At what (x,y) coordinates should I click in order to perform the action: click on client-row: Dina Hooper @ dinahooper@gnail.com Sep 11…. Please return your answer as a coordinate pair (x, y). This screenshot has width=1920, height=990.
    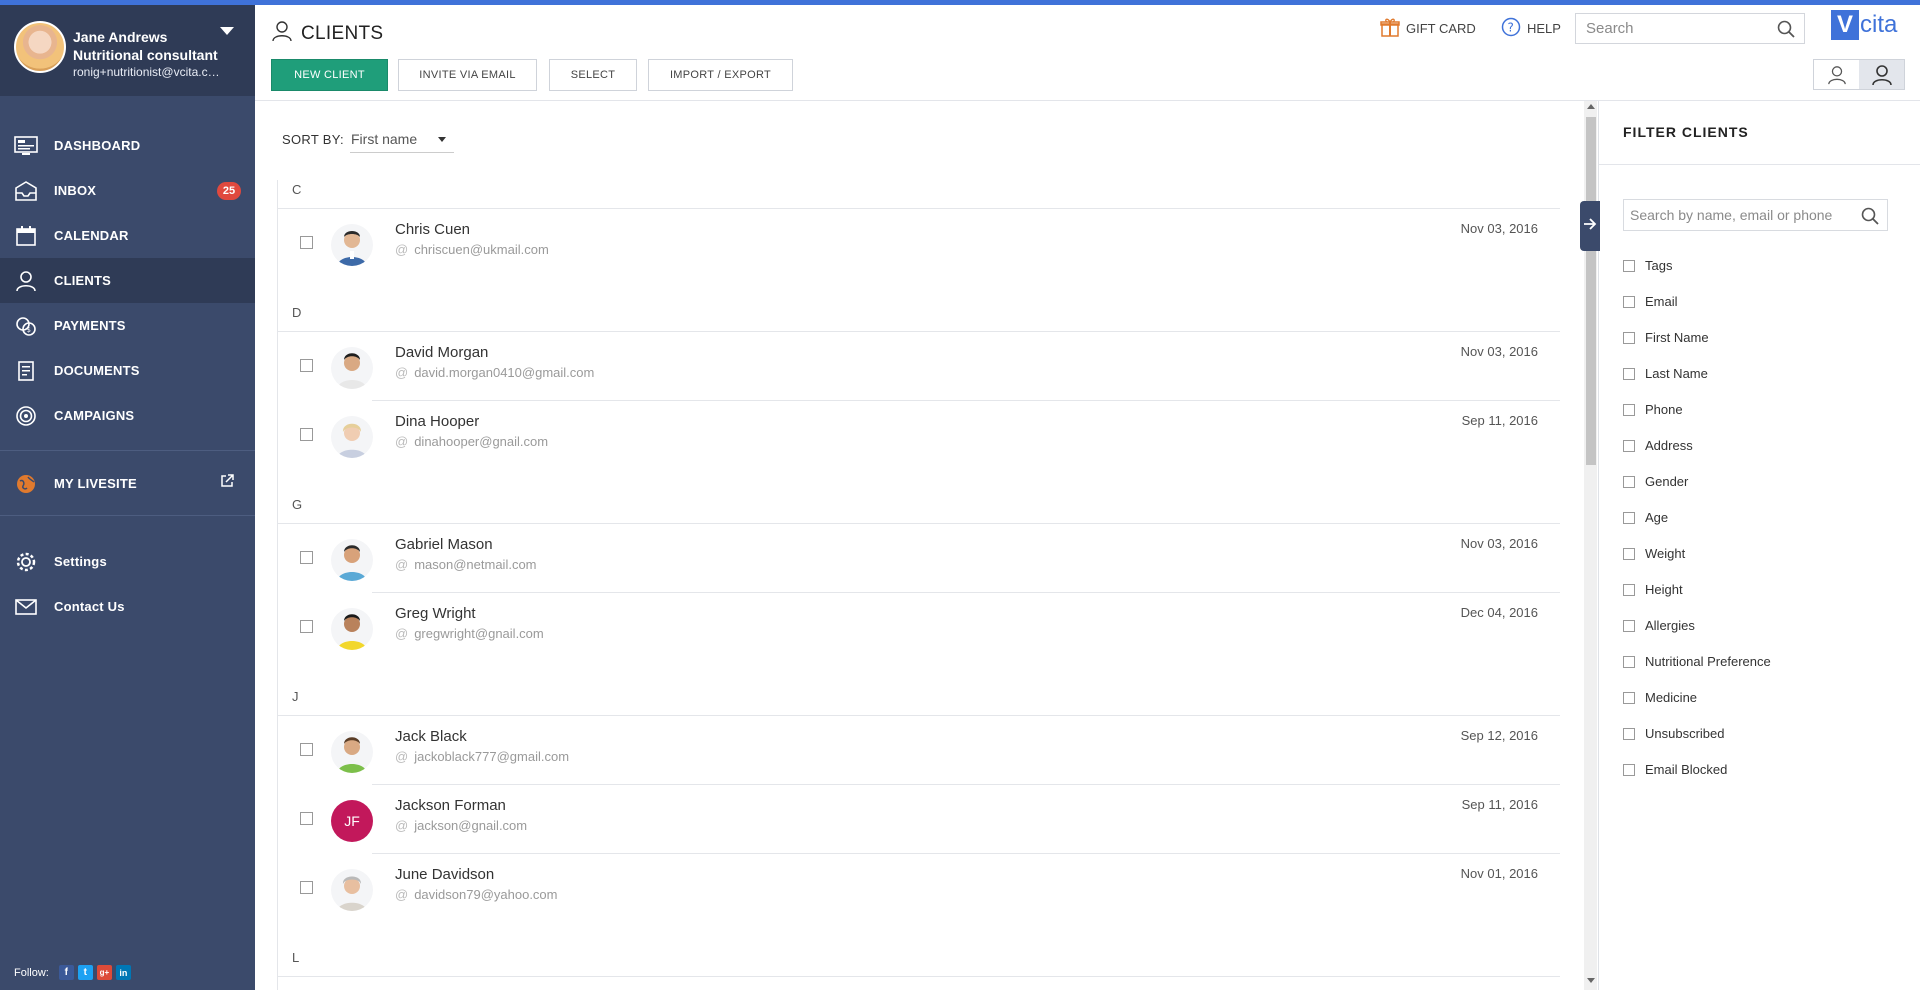
    Looking at the image, I should click on (919, 435).